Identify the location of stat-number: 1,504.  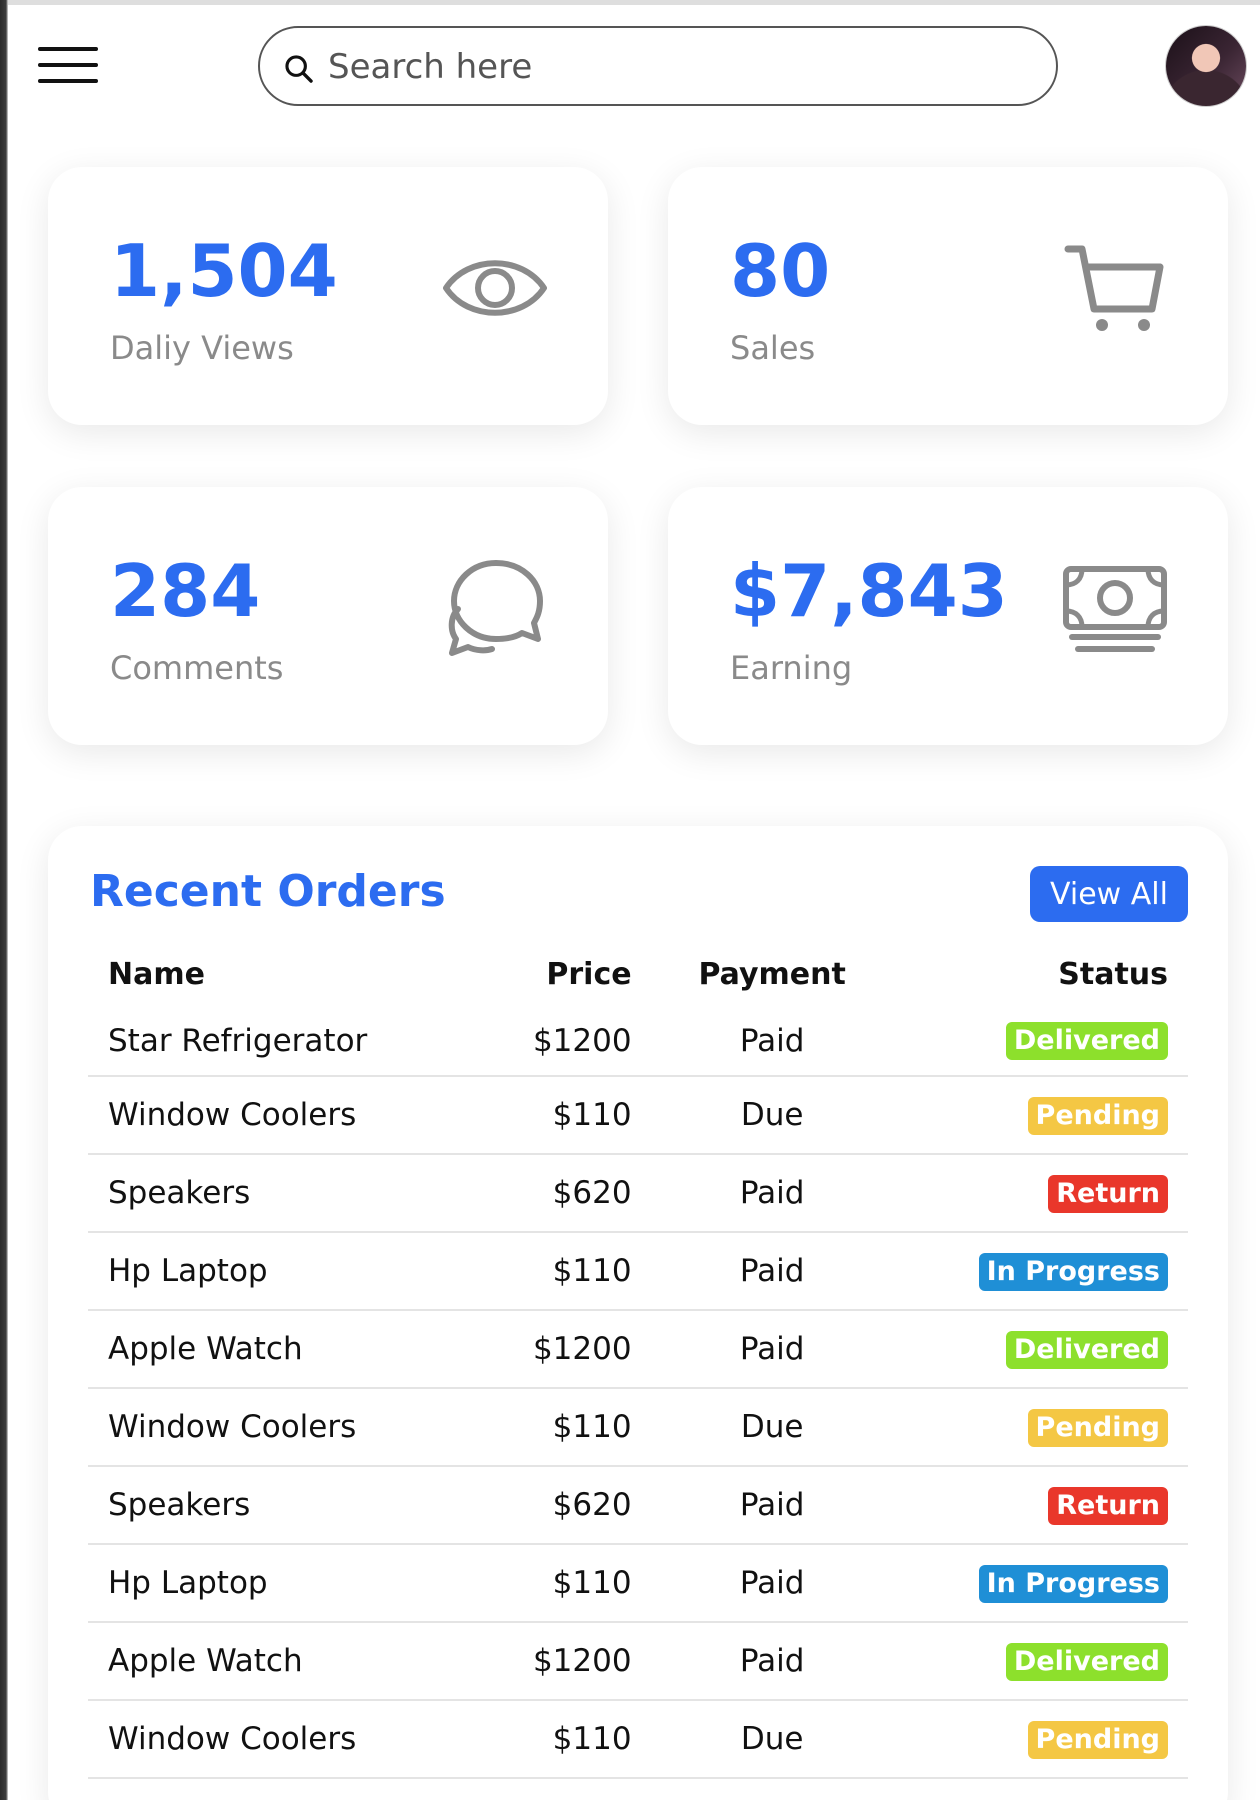
(224, 271).